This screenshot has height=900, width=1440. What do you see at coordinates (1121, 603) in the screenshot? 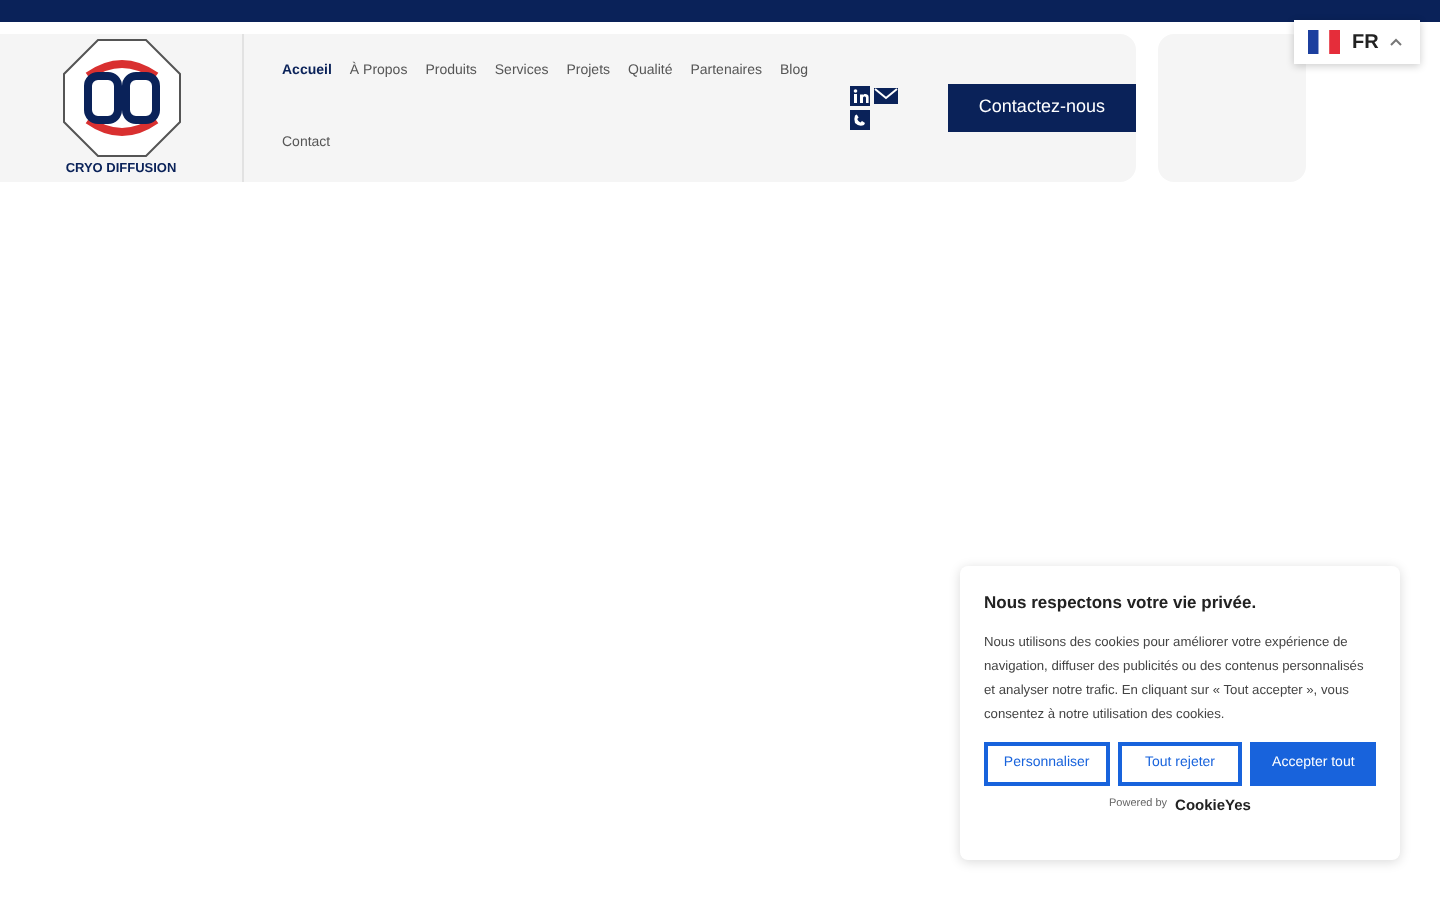
I see `banner-title: Nous respectons votre vie privée.` at bounding box center [1121, 603].